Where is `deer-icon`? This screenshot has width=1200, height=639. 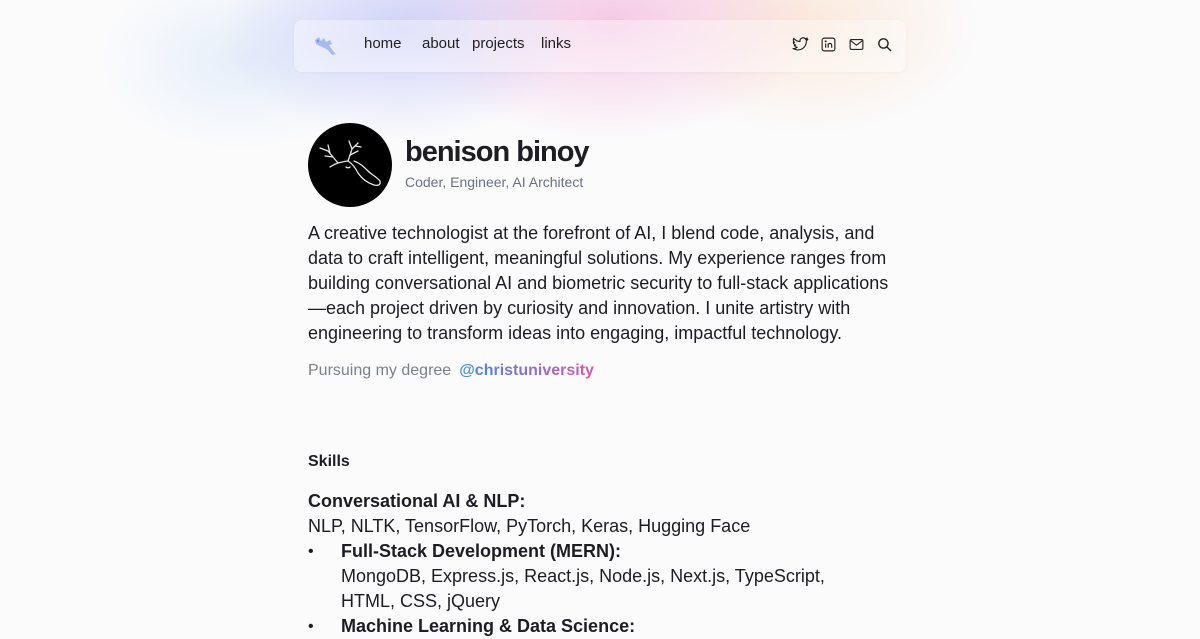 deer-icon is located at coordinates (350, 163).